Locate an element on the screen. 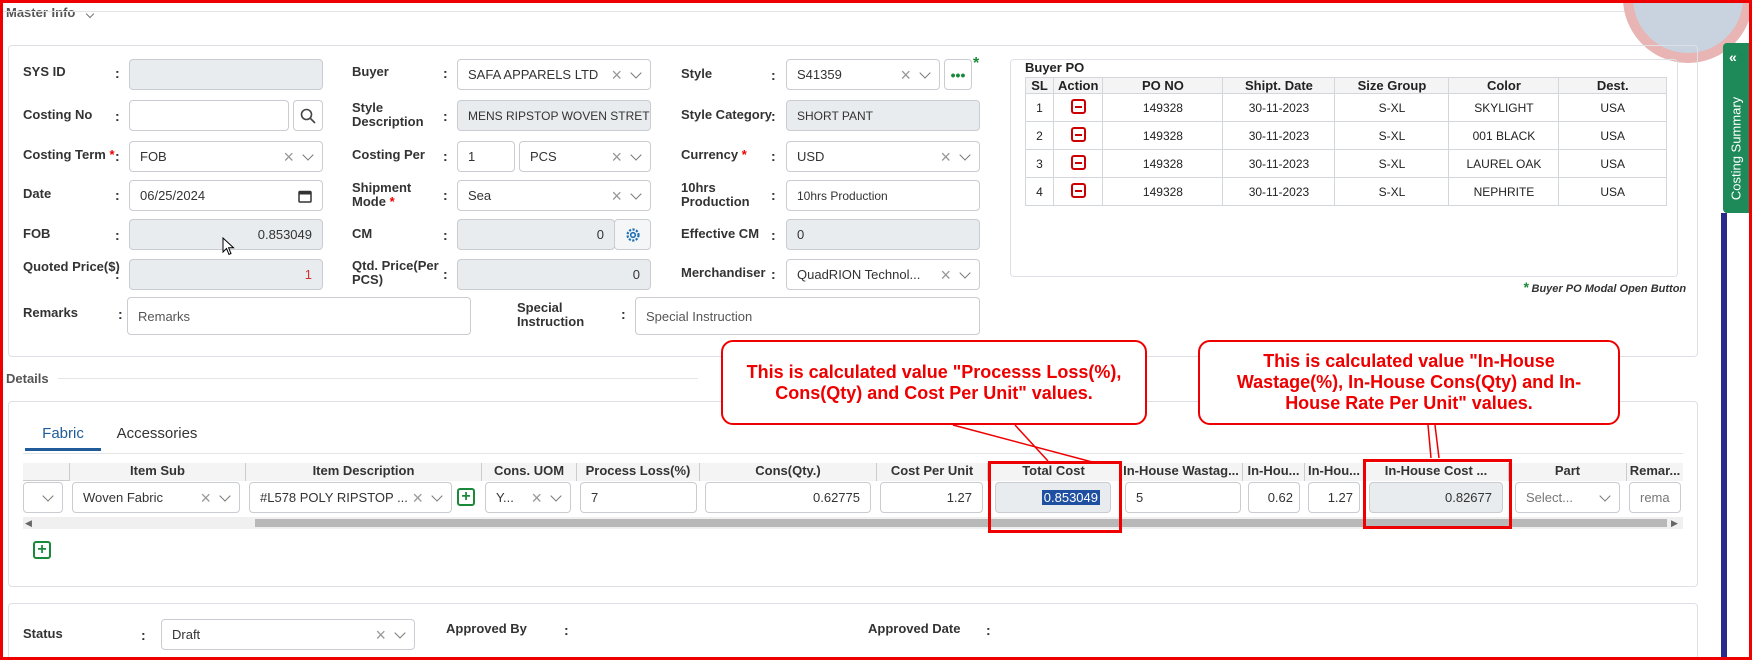 The width and height of the screenshot is (1752, 660). inhouse-cost-highlight is located at coordinates (1437, 494).